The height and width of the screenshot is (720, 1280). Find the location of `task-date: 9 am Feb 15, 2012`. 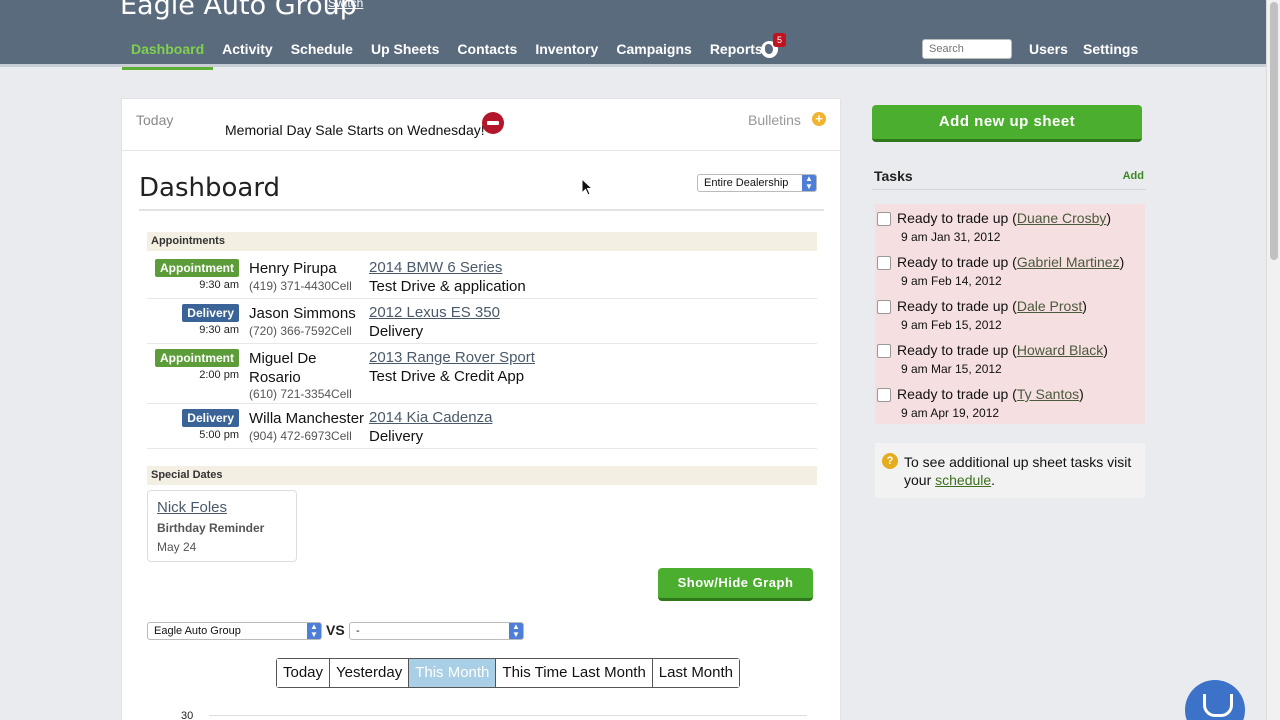

task-date: 9 am Feb 15, 2012 is located at coordinates (951, 325).